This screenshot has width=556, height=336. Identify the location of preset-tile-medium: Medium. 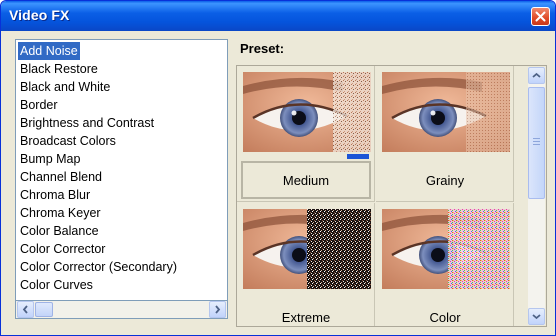
(306, 134).